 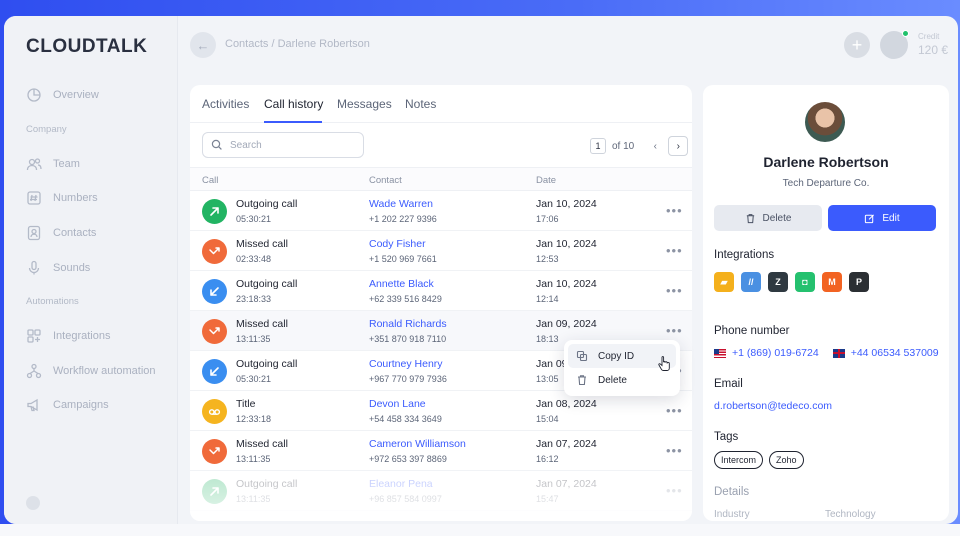 What do you see at coordinates (34, 198) in the screenshot?
I see `hash-icon` at bounding box center [34, 198].